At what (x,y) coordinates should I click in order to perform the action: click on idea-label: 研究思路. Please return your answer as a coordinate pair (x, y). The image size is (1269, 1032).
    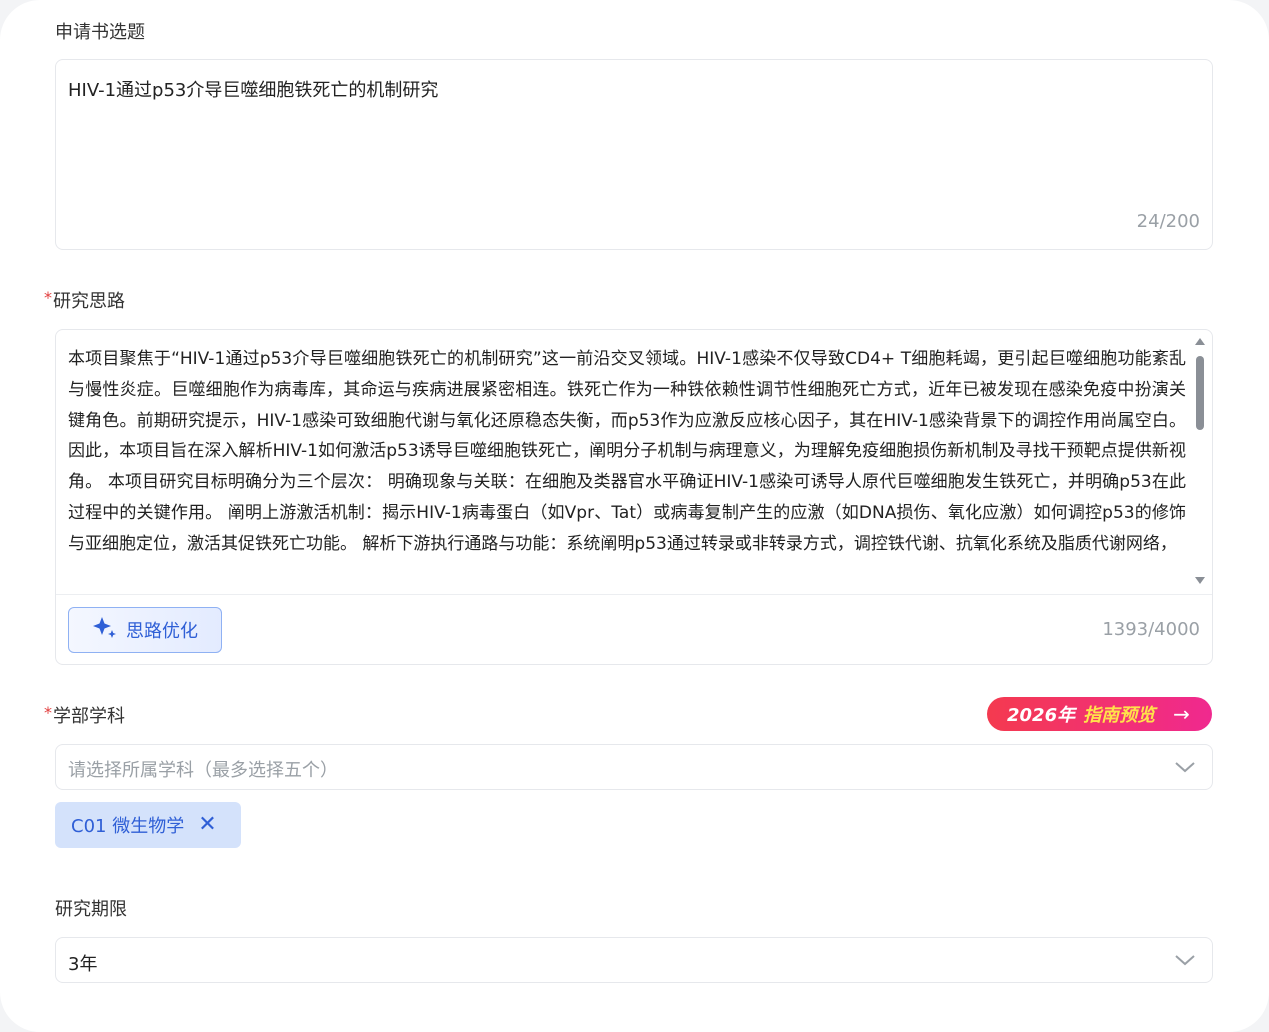
    Looking at the image, I should click on (89, 301).